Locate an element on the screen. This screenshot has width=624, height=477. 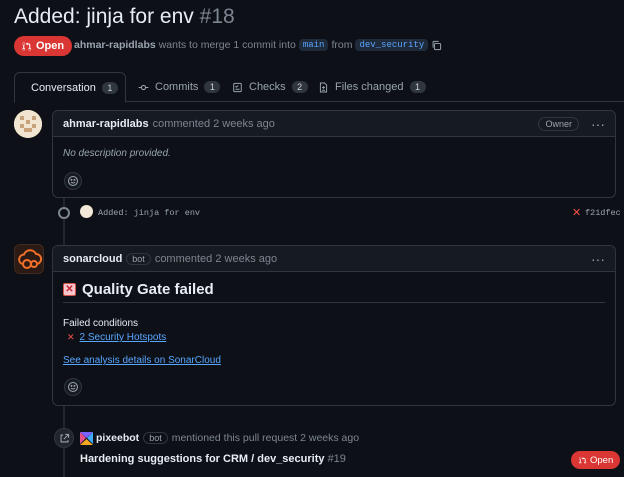
tab-files-changed: Files changed 1 is located at coordinates (372, 87).